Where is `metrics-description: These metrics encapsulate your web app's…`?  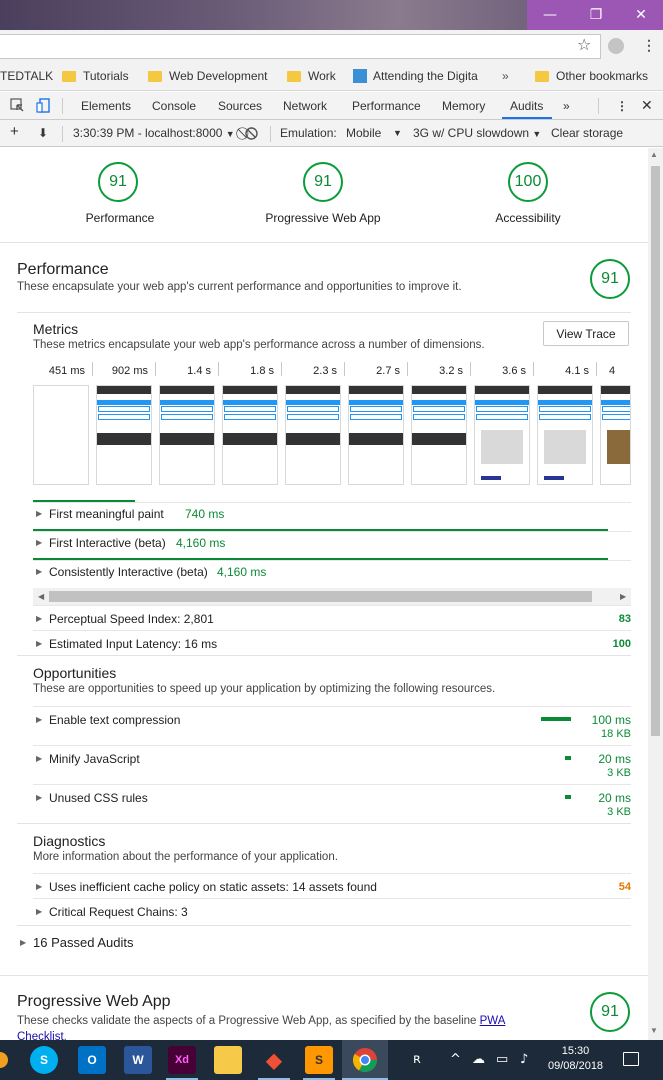
metrics-description: These metrics encapsulate your web app's… is located at coordinates (259, 345).